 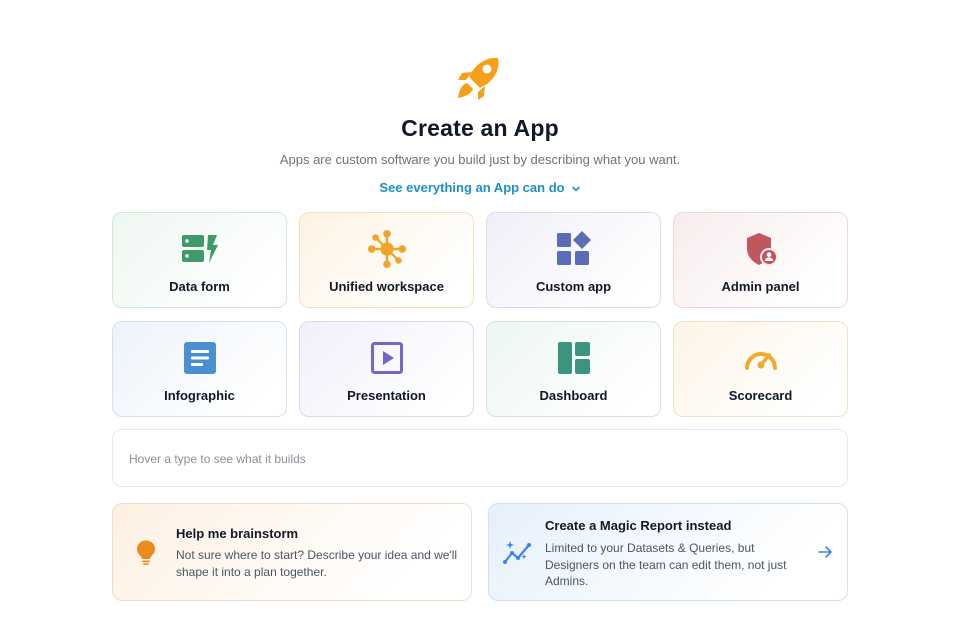 What do you see at coordinates (825, 552) in the screenshot?
I see `arrow-right-icon` at bounding box center [825, 552].